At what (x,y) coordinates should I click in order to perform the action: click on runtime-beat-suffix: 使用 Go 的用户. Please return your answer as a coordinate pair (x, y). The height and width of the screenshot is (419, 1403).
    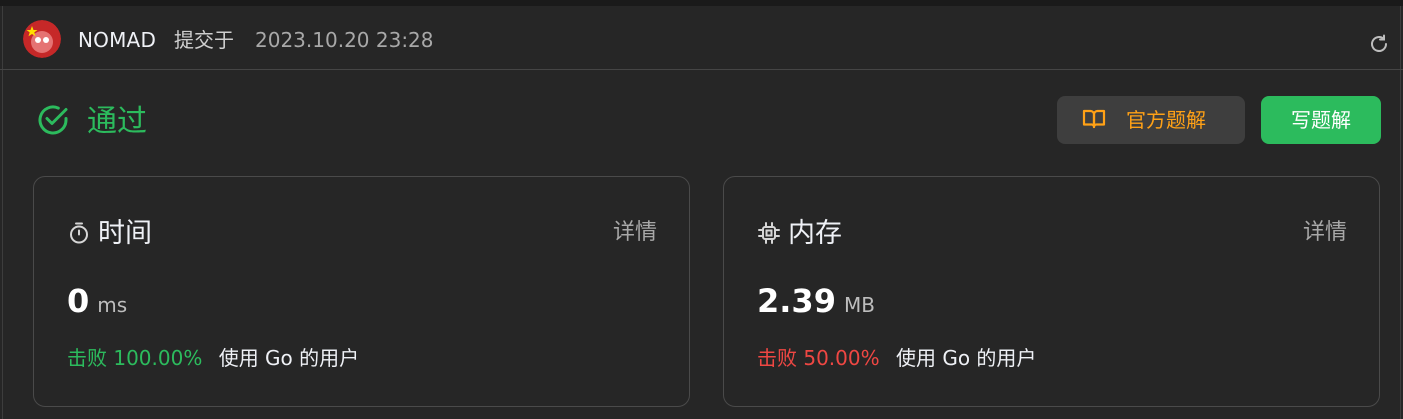
    Looking at the image, I should click on (289, 358).